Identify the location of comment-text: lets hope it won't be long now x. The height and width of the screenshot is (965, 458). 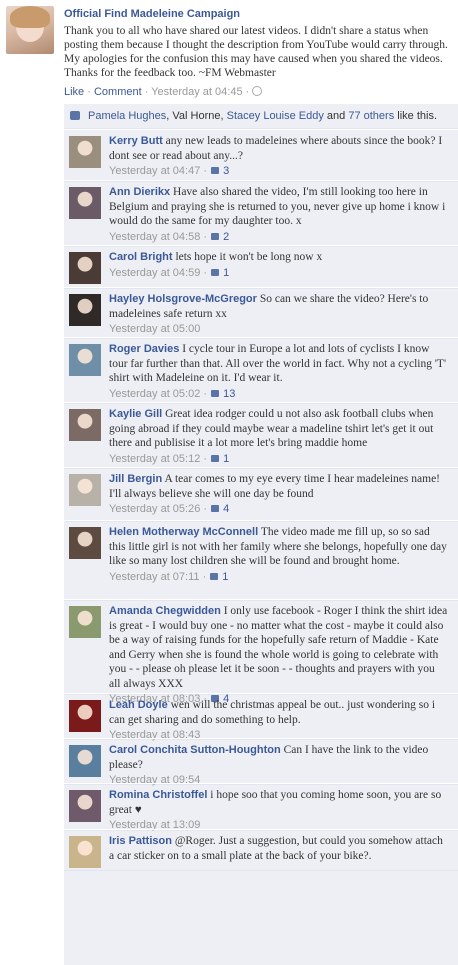
(249, 257).